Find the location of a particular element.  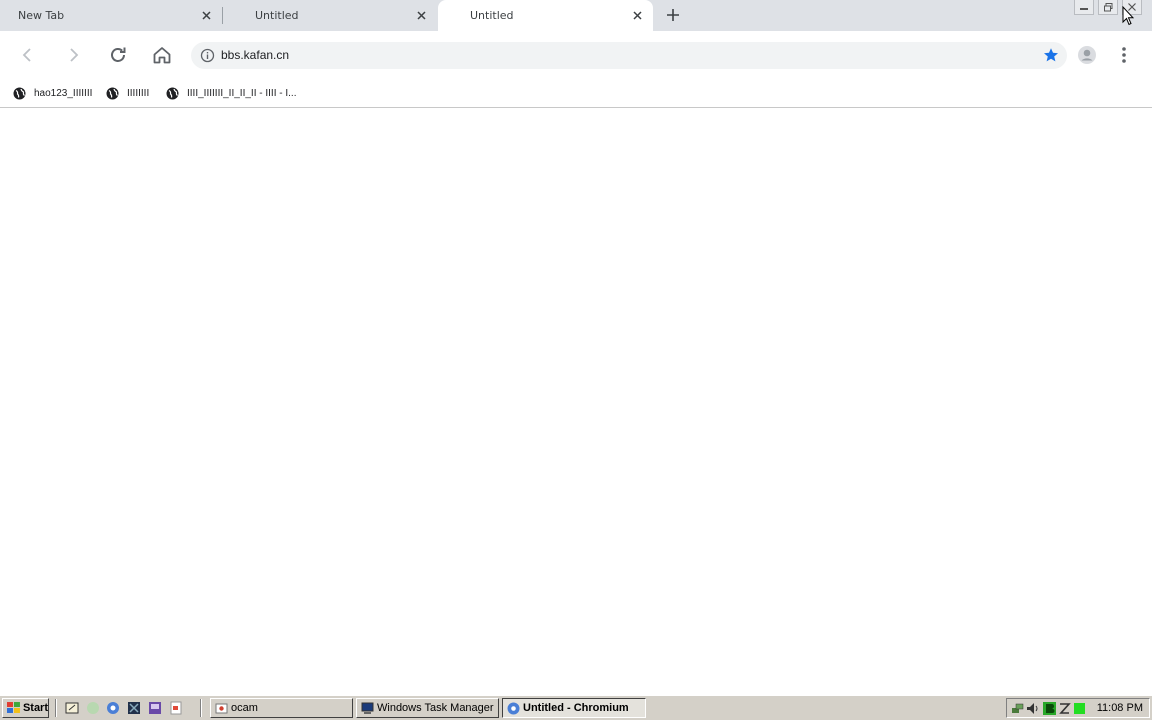

document-quicklaunch-icon is located at coordinates (176, 708).